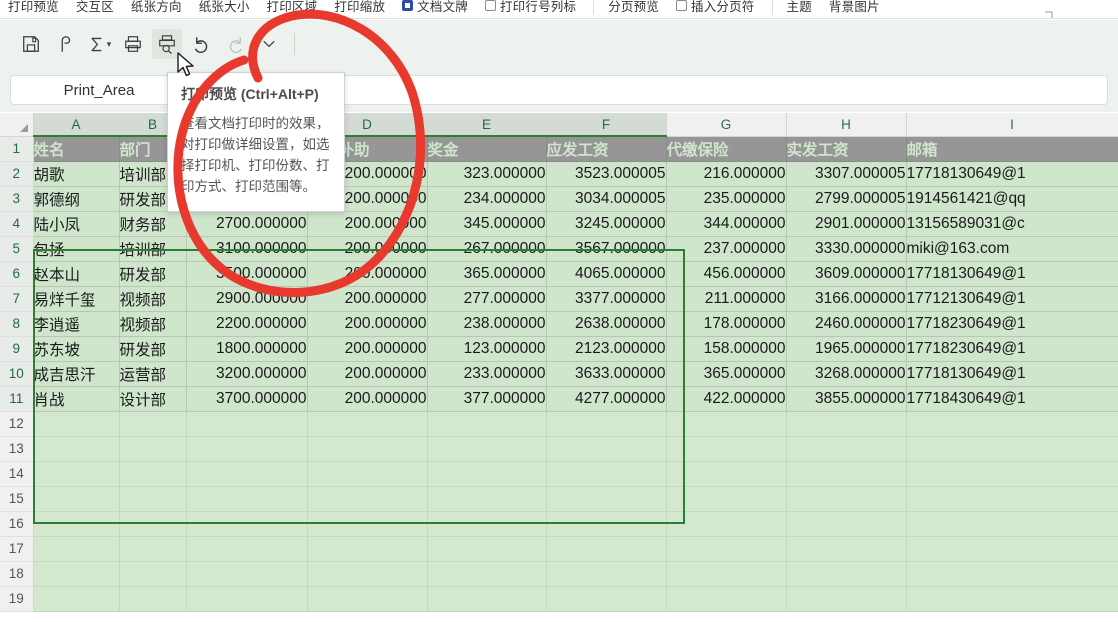 This screenshot has width=1118, height=622. Describe the element at coordinates (846, 224) in the screenshot. I see `cell: 2901.000000` at that location.